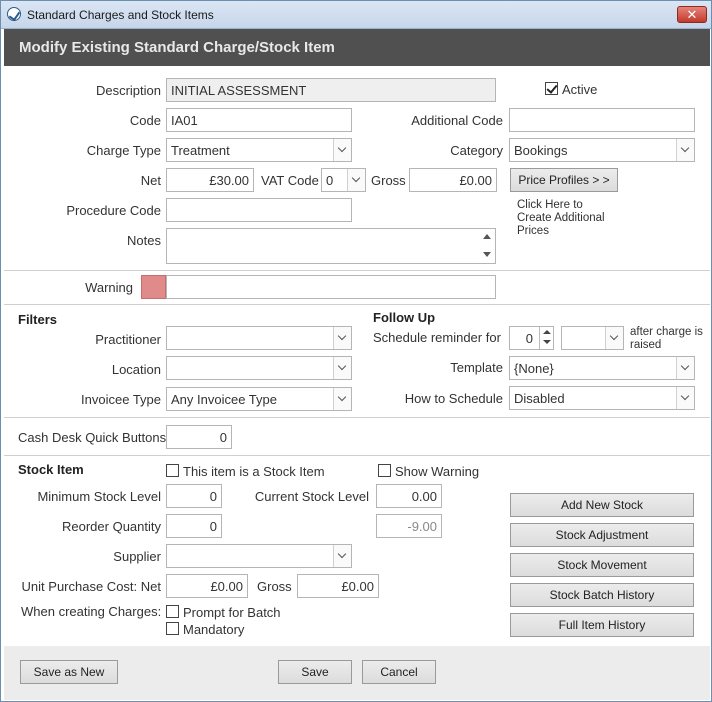  What do you see at coordinates (210, 180) in the screenshot?
I see `net-input: £30.00` at bounding box center [210, 180].